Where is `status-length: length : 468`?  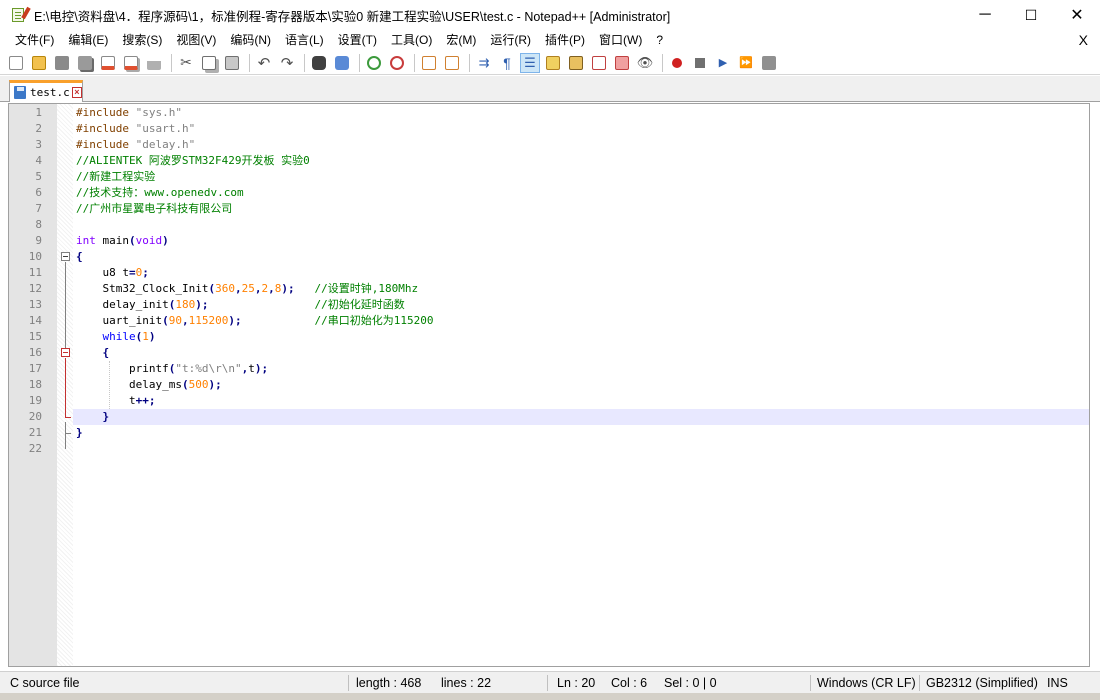 status-length: length : 468 is located at coordinates (389, 683).